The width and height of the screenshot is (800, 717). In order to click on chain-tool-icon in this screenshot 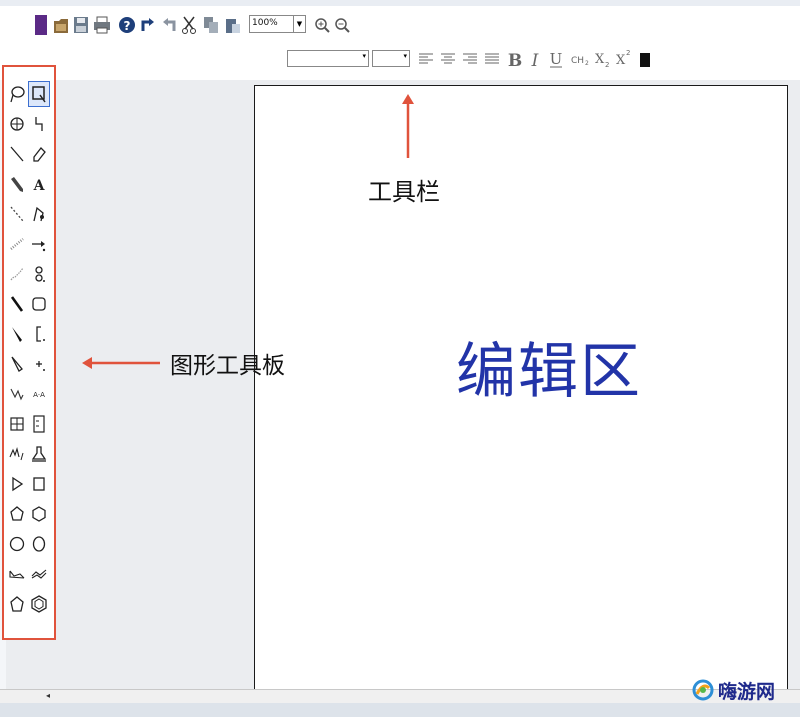, I will do `click(39, 214)`.